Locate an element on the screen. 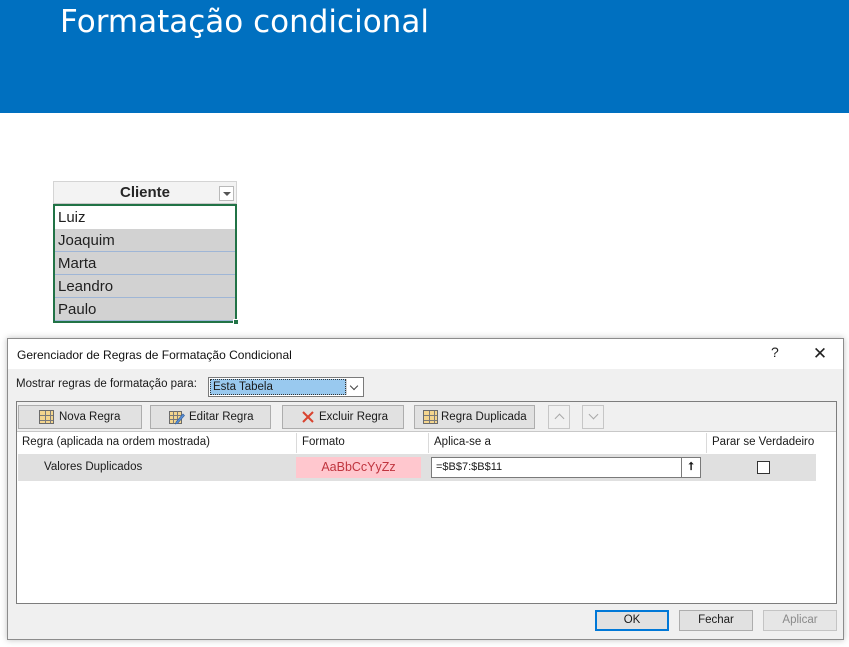 The height and width of the screenshot is (647, 849). delete-x-icon is located at coordinates (308, 417).